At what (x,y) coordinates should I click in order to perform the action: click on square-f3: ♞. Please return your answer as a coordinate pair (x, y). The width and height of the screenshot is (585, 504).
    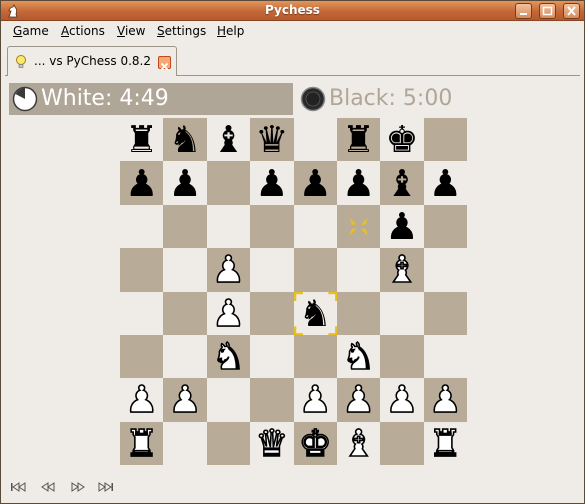
    Looking at the image, I should click on (358, 356).